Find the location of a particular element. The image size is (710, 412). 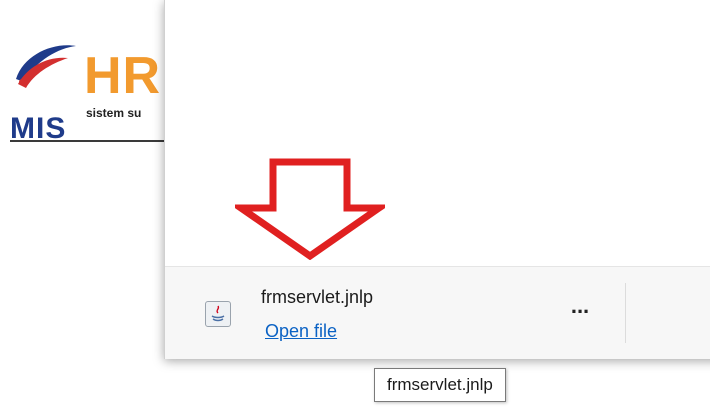

java-file-icon is located at coordinates (218, 314).